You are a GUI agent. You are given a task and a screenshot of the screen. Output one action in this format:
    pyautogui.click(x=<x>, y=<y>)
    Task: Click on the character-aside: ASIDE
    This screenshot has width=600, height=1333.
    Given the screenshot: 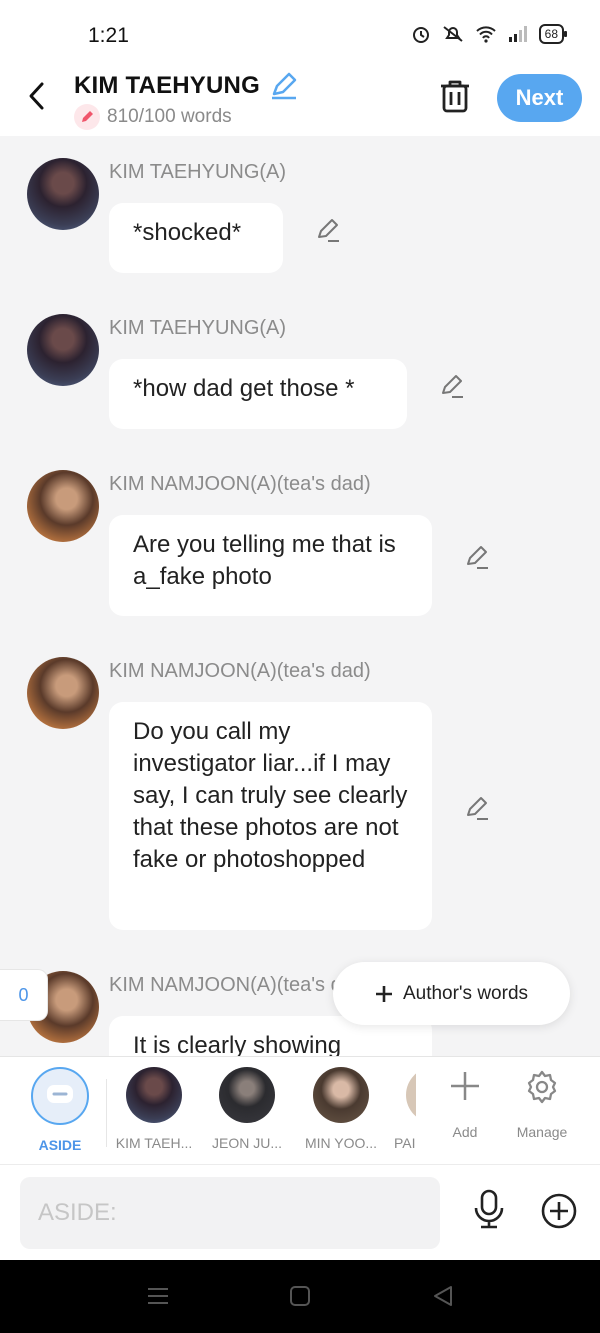 What is the action you would take?
    pyautogui.click(x=60, y=1110)
    